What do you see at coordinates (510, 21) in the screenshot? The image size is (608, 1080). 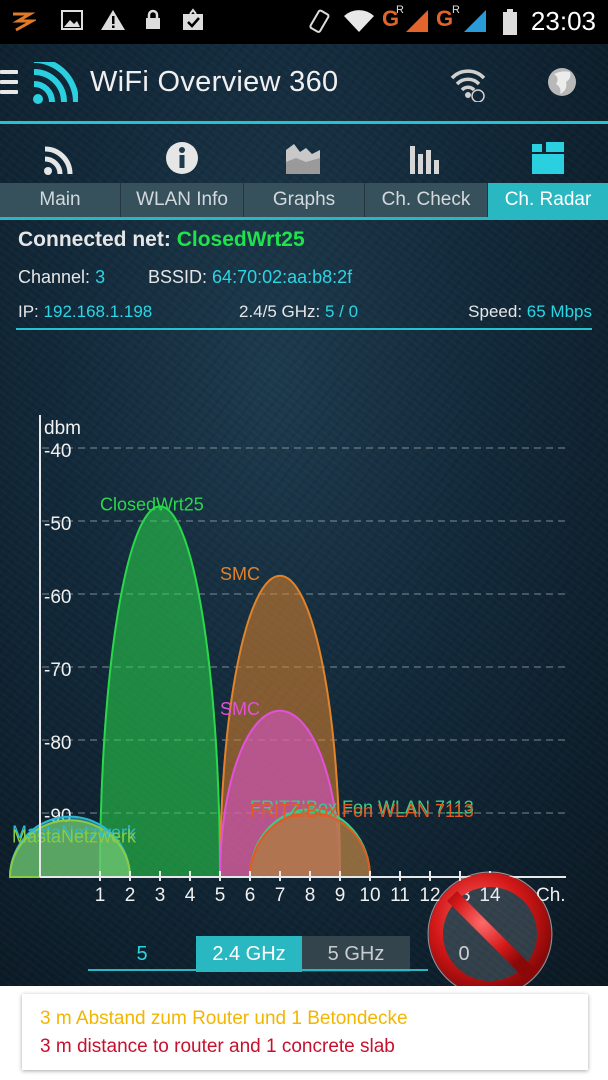 I see `battery-icon` at bounding box center [510, 21].